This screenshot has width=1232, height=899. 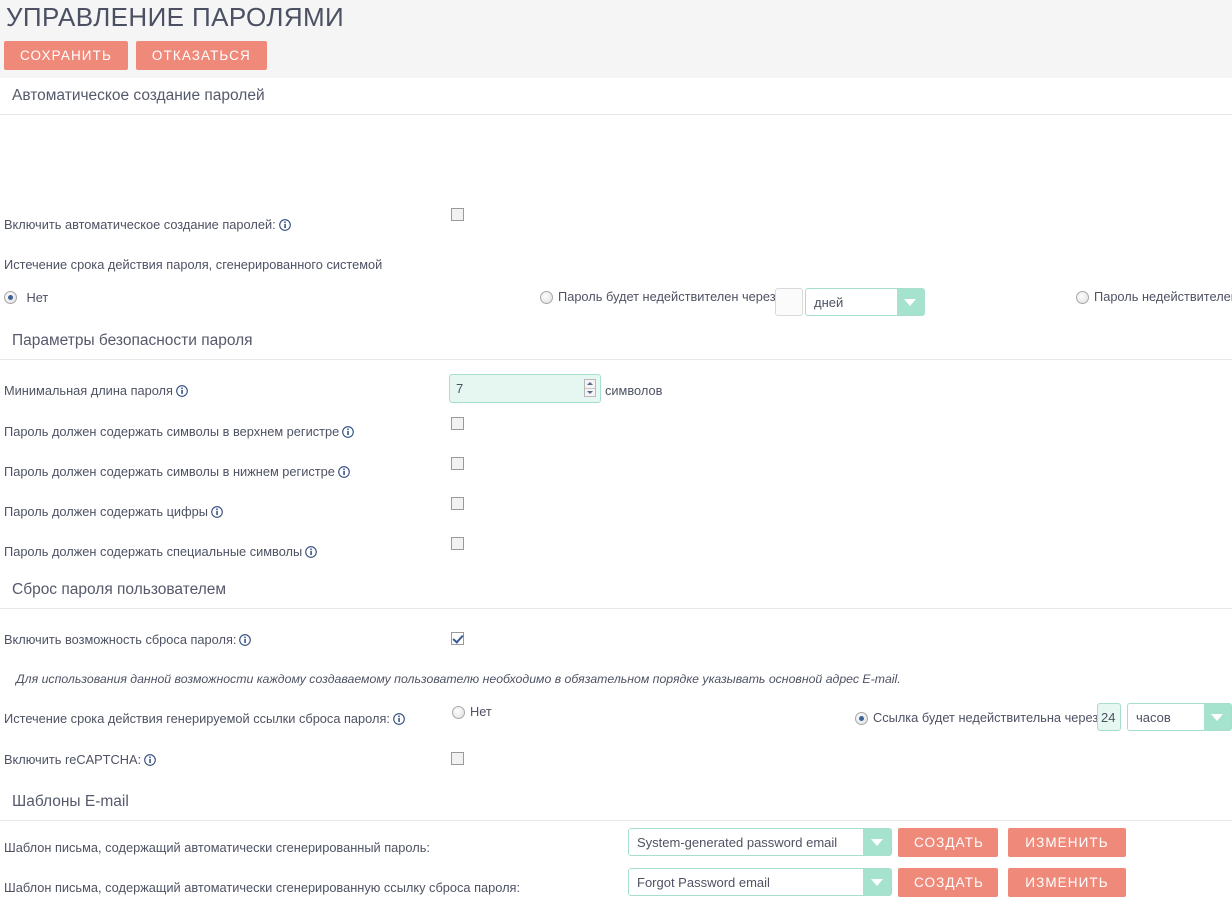 I want to click on radio-link-after: Ссылка будет недействительна через, so click(x=976, y=718).